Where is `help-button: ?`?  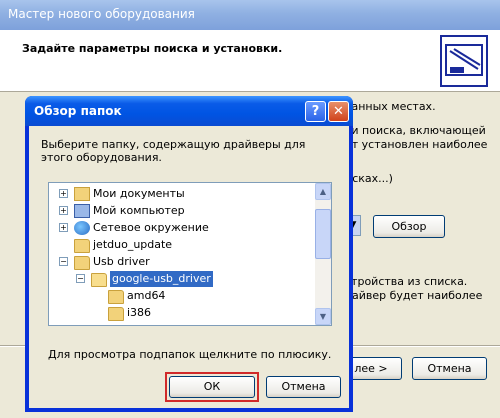
help-button: ? is located at coordinates (315, 111).